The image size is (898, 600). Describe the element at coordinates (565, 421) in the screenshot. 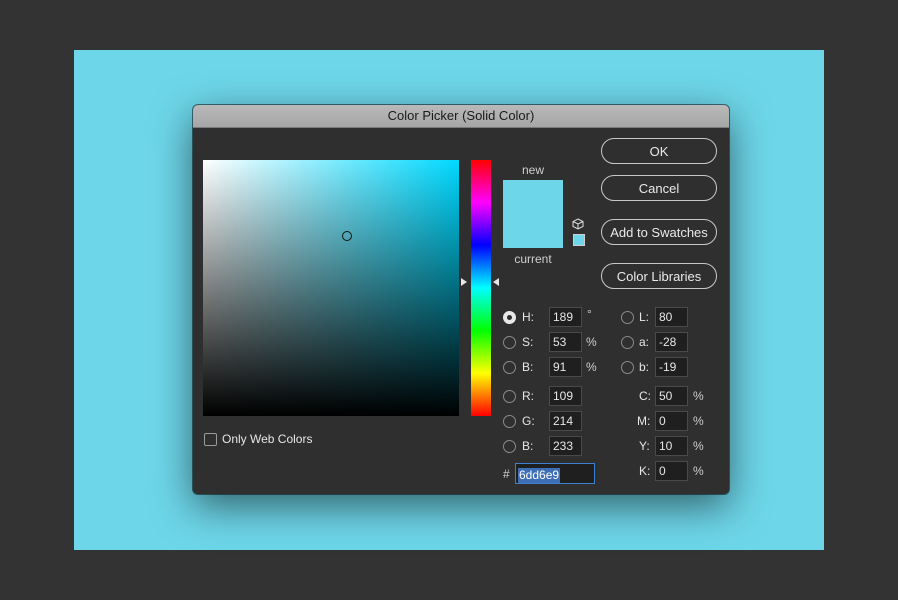

I see `green-input: 214` at that location.